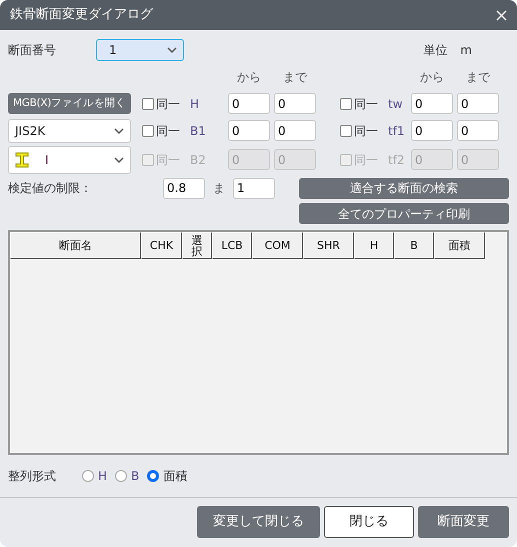  What do you see at coordinates (69, 103) in the screenshot?
I see `open-file-button: MGB(X)ファイルを開く` at bounding box center [69, 103].